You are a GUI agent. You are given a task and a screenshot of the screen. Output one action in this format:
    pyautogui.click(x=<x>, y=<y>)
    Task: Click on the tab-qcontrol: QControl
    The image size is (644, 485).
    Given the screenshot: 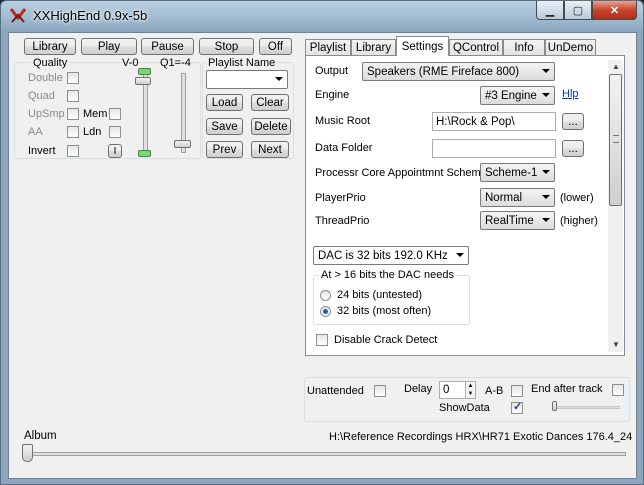 What is the action you would take?
    pyautogui.click(x=476, y=47)
    